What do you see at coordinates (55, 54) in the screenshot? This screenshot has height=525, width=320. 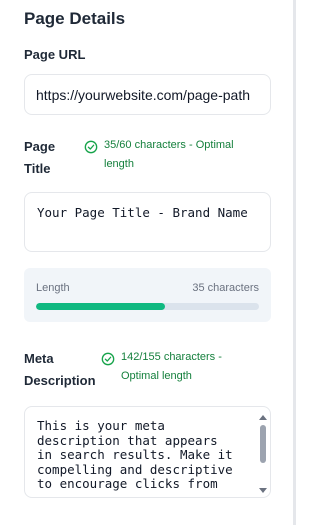 I see `url-label: Page URL` at bounding box center [55, 54].